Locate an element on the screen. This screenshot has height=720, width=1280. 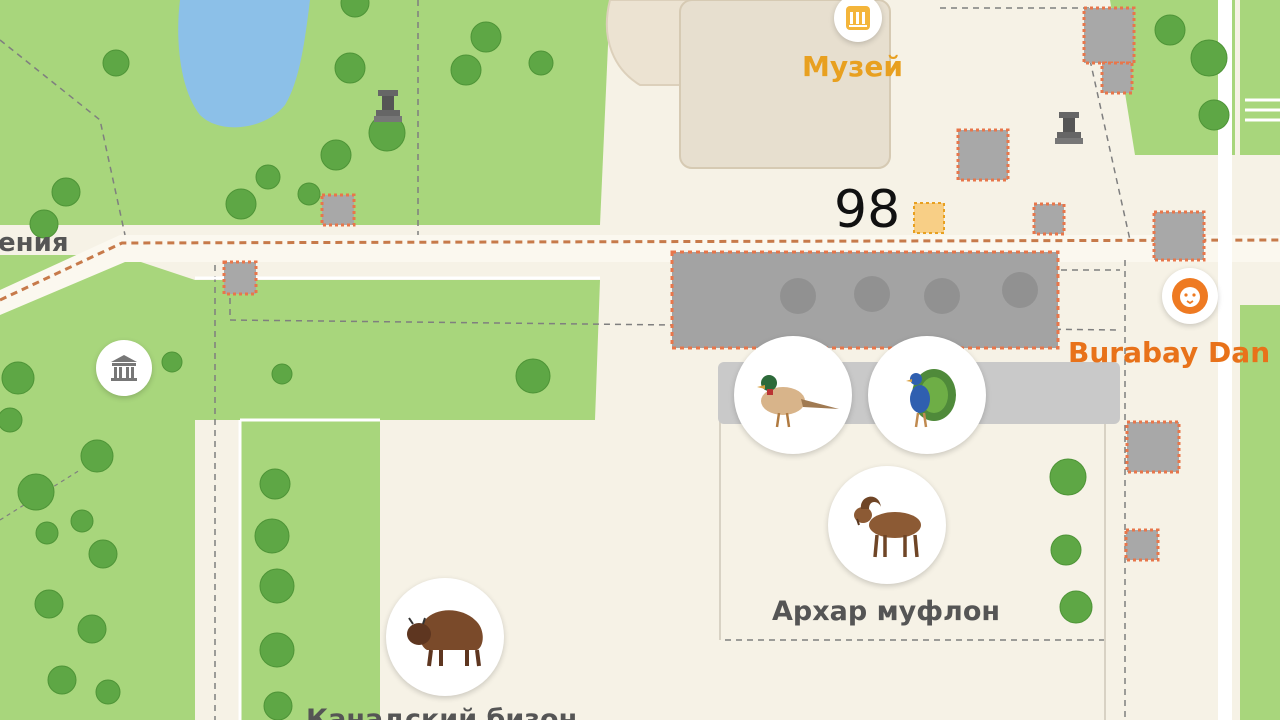
bison-label: Канадский бизон is located at coordinates (441, 712).